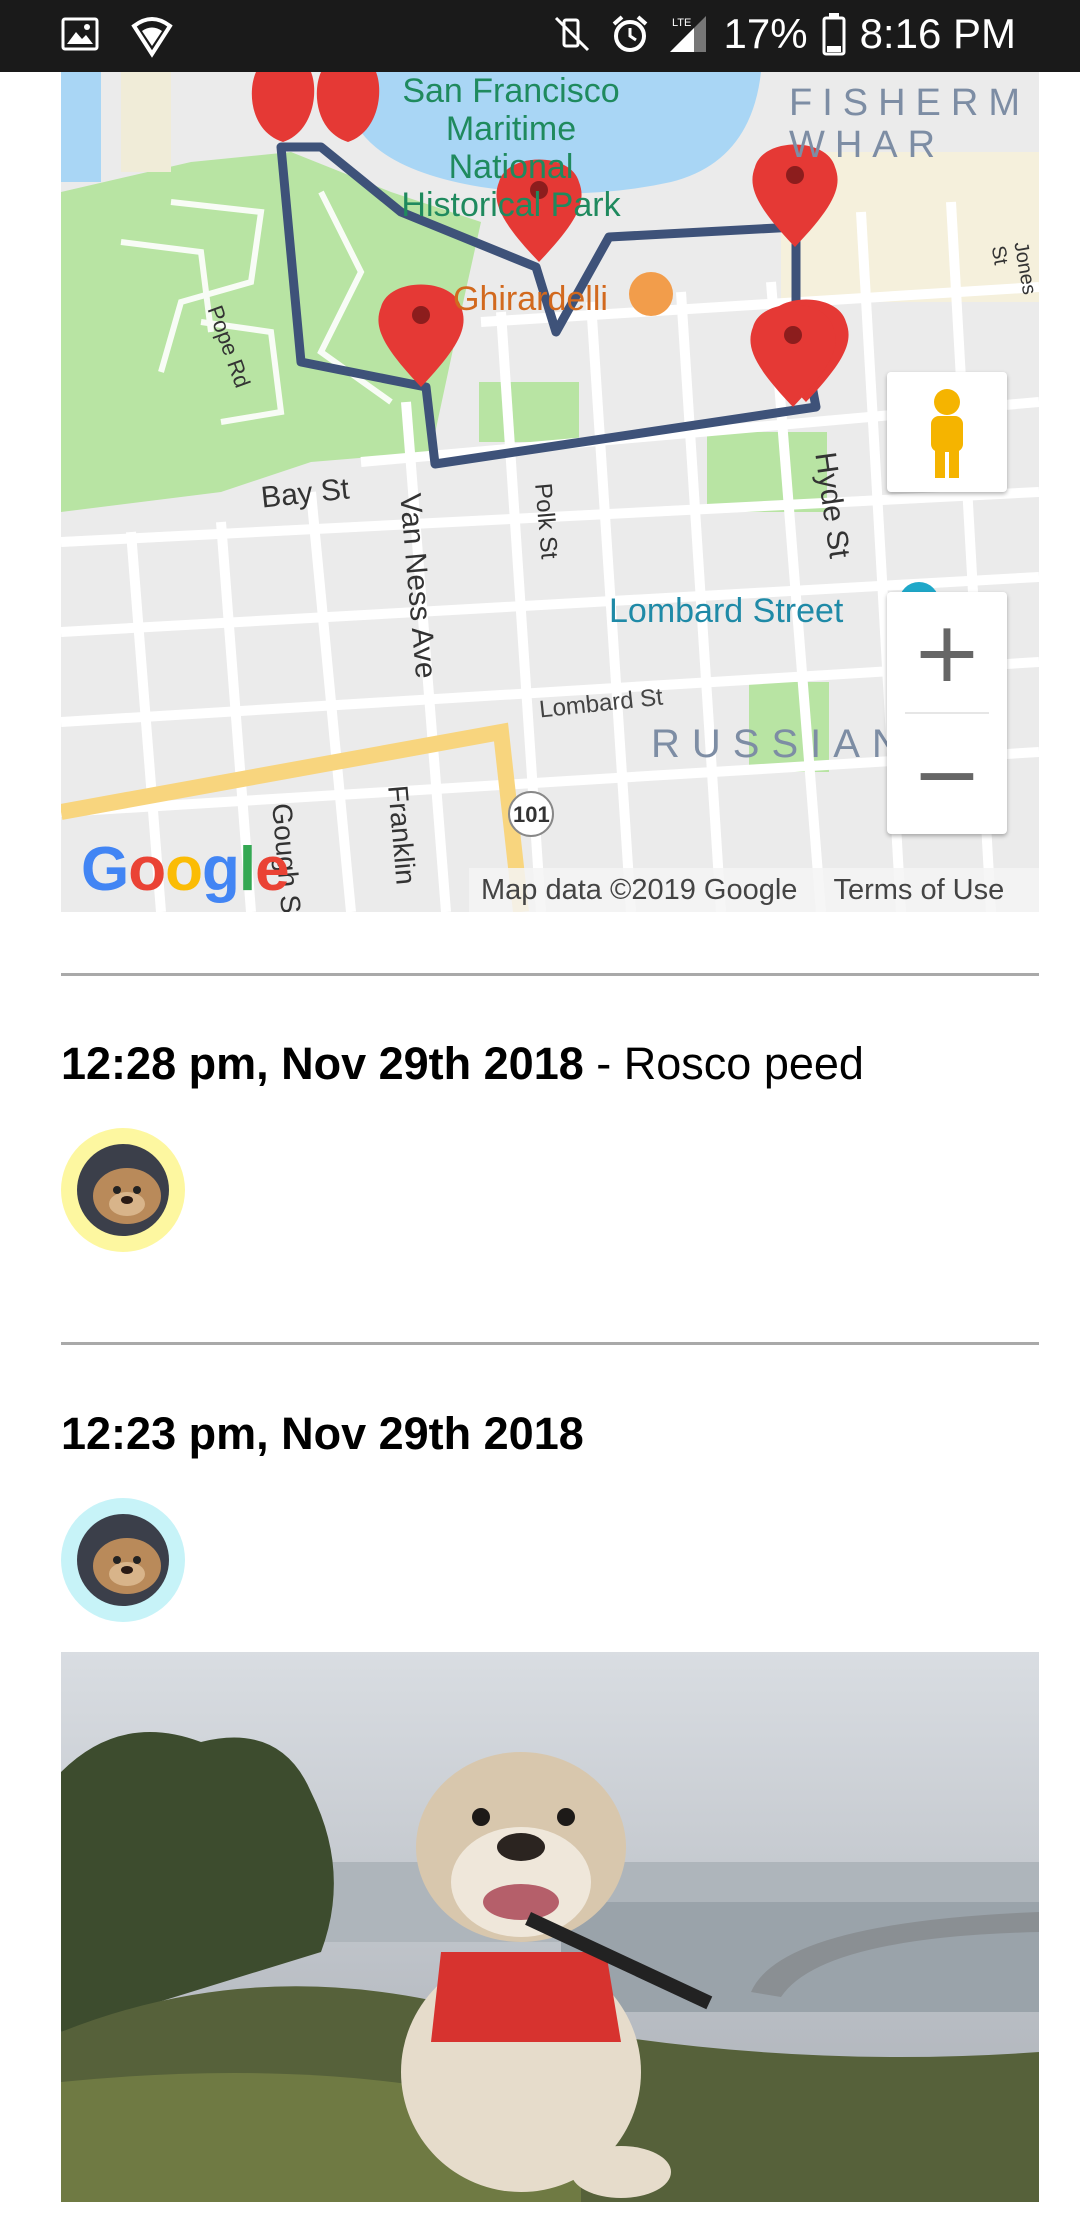  I want to click on mute-icon, so click(572, 34).